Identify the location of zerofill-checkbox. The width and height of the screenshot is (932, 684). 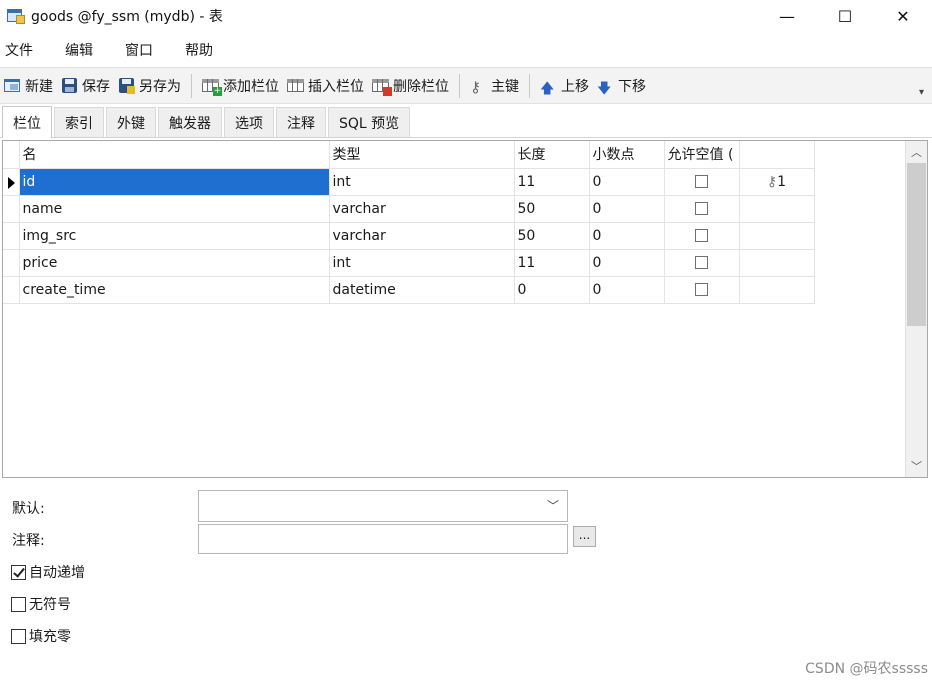
(18, 636).